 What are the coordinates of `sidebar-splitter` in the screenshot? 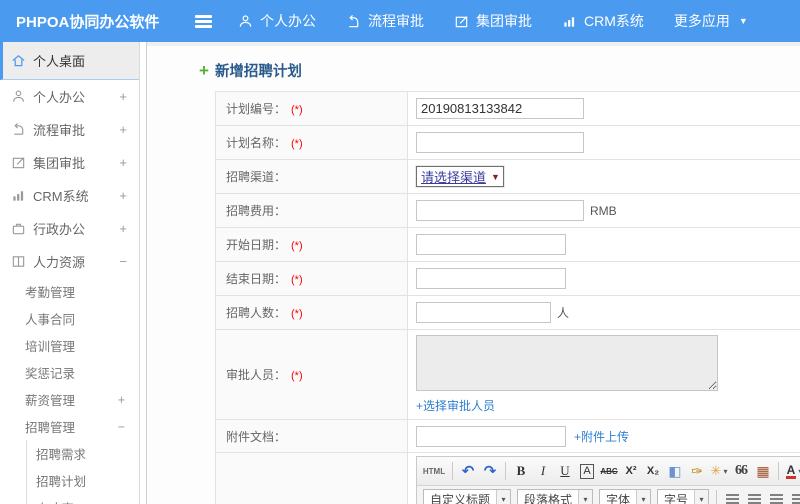 It's located at (143, 273).